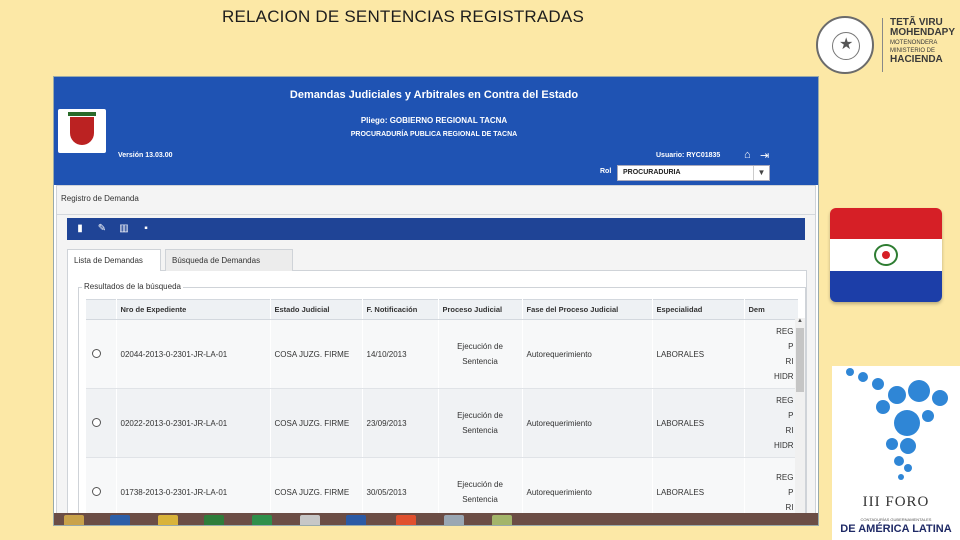 This screenshot has width=960, height=540. I want to click on national-seal-icon: ★, so click(845, 45).